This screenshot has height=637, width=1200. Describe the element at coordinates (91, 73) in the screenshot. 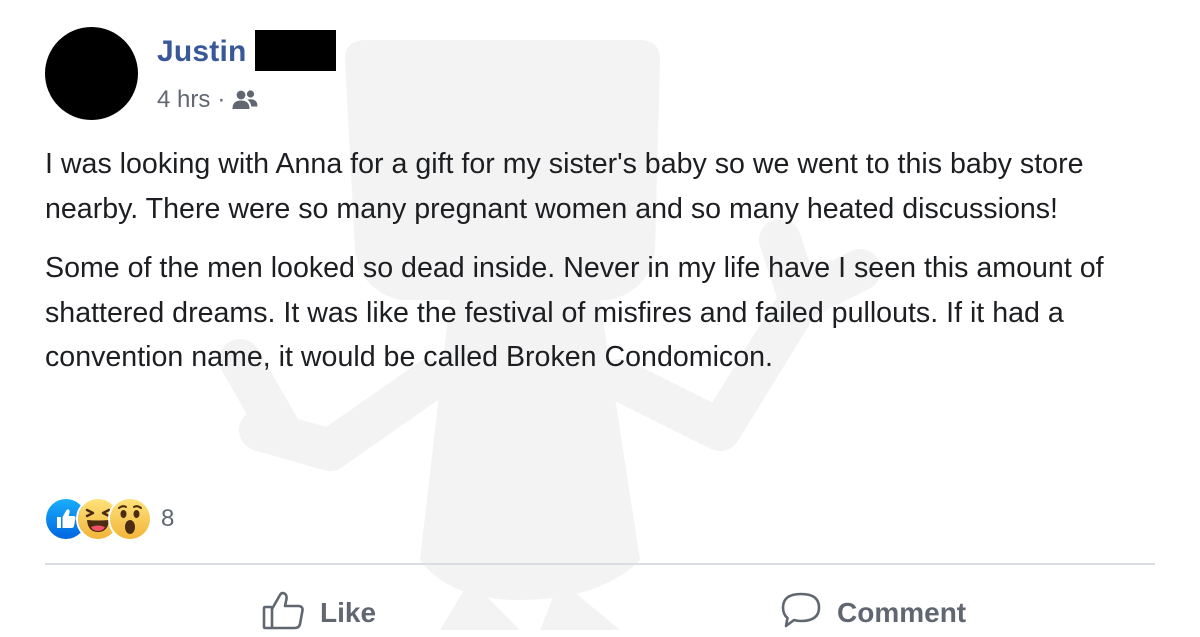

I see `avatar` at that location.